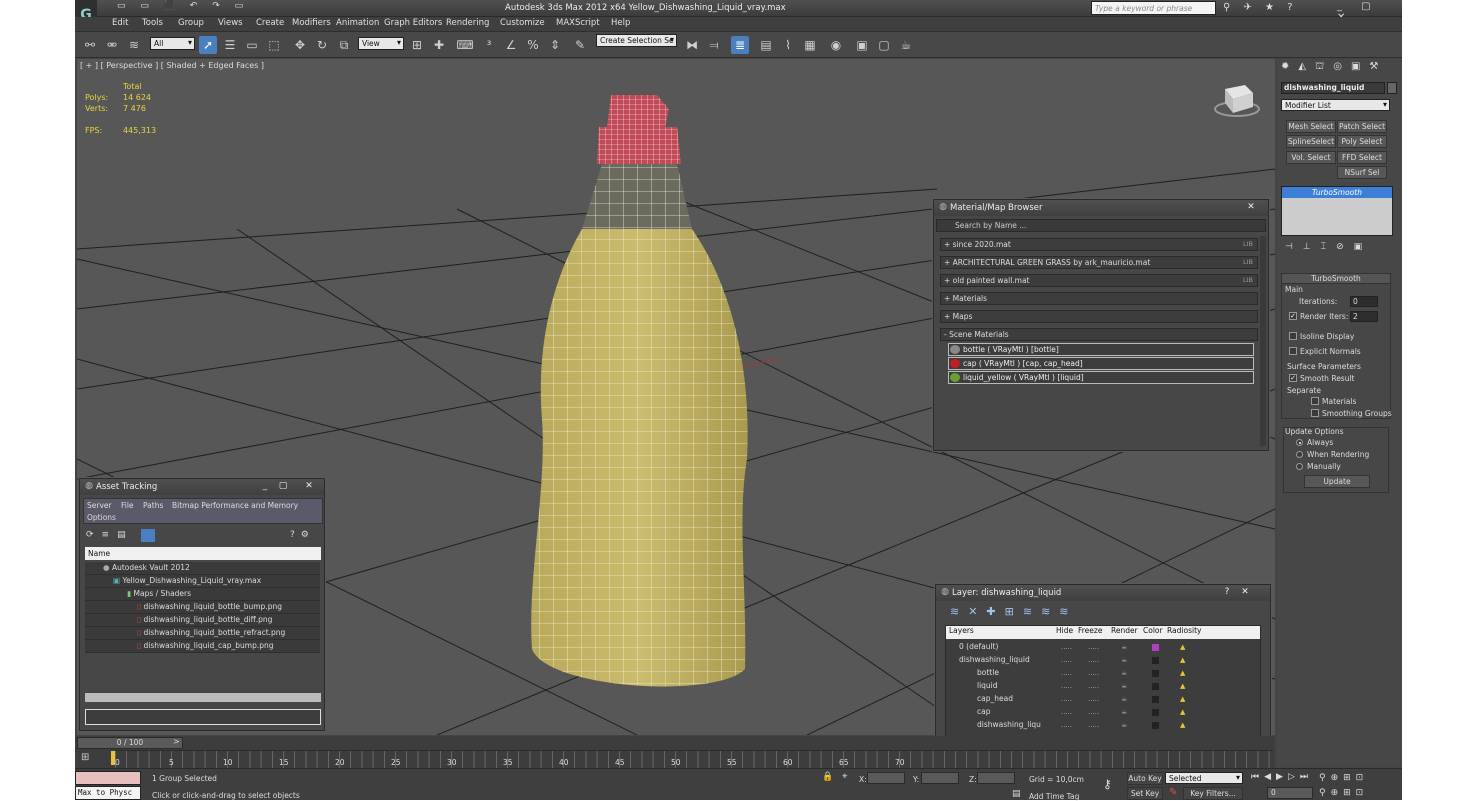 Image resolution: width=1480 pixels, height=801 pixels. What do you see at coordinates (1335, 105) in the screenshot?
I see `modifier-list-dropdown: Modifier List` at bounding box center [1335, 105].